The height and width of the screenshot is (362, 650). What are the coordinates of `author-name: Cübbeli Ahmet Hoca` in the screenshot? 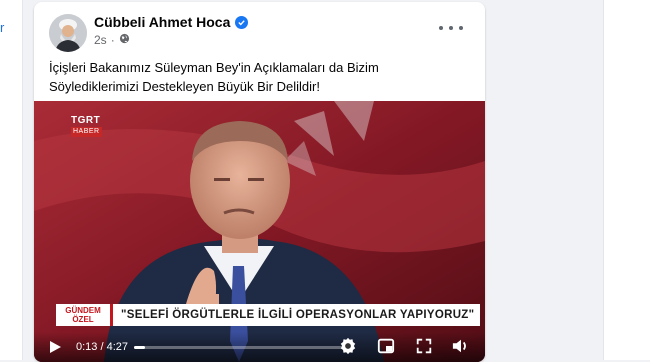 It's located at (162, 22).